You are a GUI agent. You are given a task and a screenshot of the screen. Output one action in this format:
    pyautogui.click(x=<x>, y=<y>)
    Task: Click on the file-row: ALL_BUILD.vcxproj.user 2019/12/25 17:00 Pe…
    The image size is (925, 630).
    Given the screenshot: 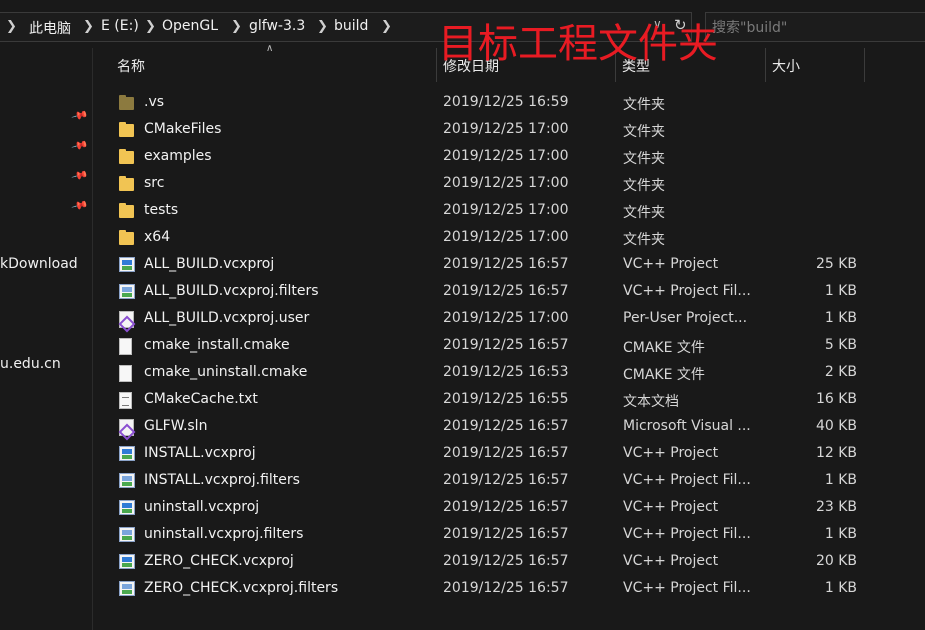 What is the action you would take?
    pyautogui.click(x=478, y=319)
    